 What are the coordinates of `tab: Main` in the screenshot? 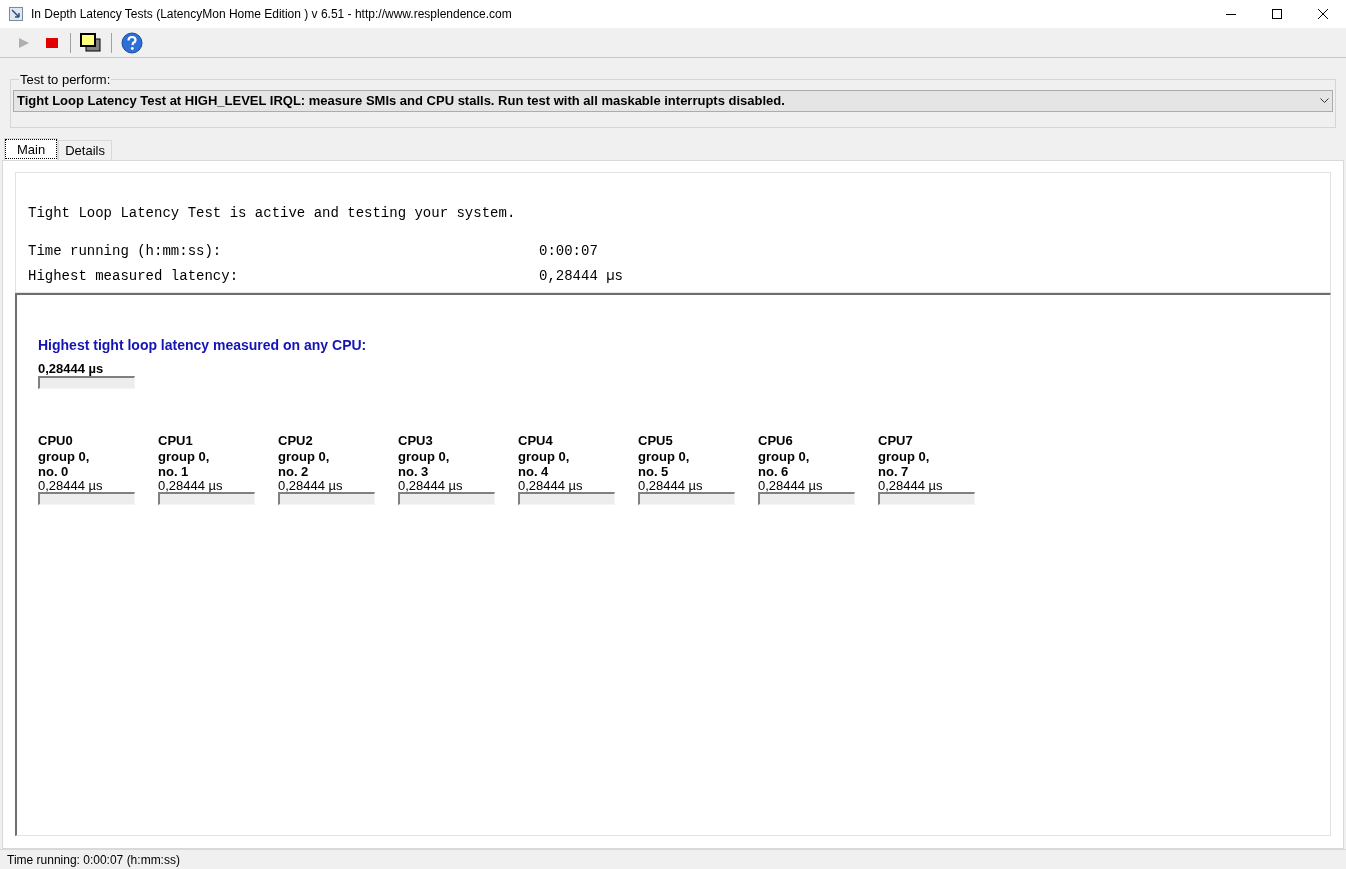 It's located at (31, 149).